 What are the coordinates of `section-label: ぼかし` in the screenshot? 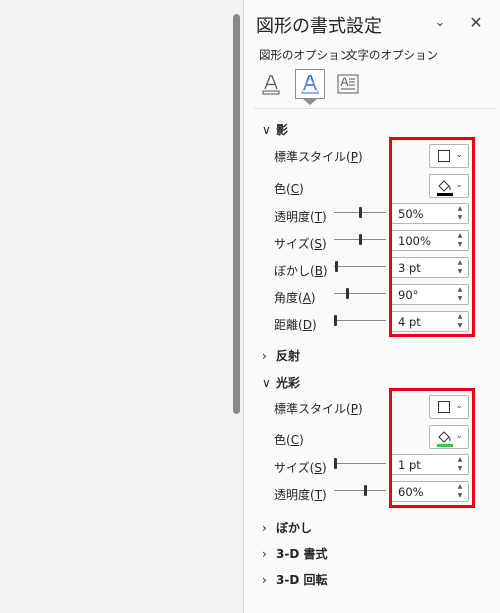 It's located at (294, 528).